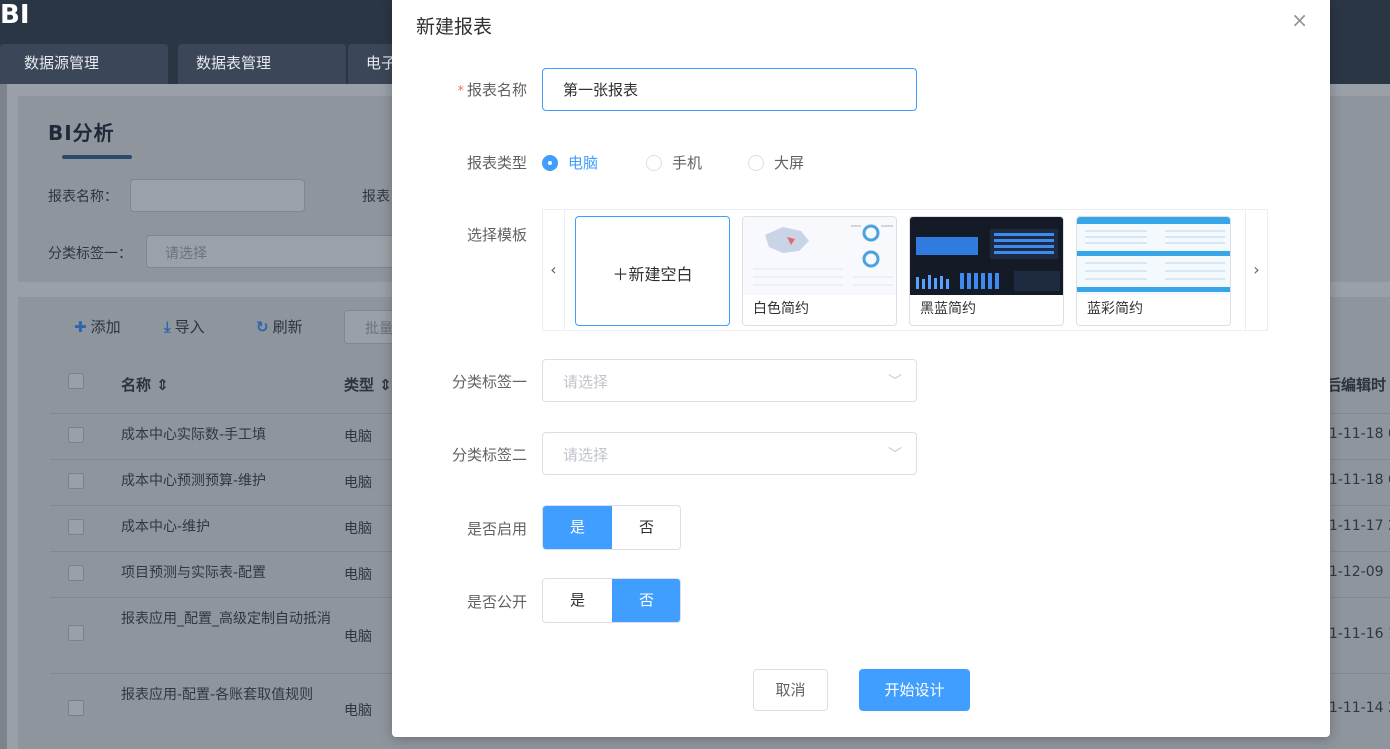 The image size is (1390, 749). What do you see at coordinates (652, 274) in the screenshot?
I see `template-new-blank-label: ＋新建空白` at bounding box center [652, 274].